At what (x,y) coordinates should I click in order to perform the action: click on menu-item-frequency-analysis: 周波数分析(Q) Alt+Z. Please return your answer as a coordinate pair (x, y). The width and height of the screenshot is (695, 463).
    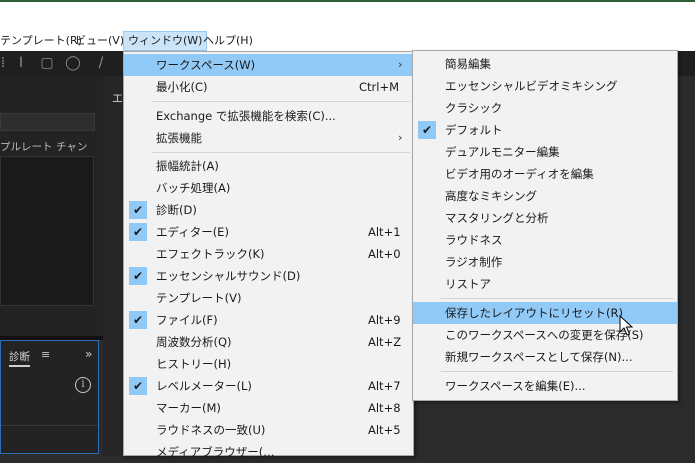
    Looking at the image, I should click on (268, 342).